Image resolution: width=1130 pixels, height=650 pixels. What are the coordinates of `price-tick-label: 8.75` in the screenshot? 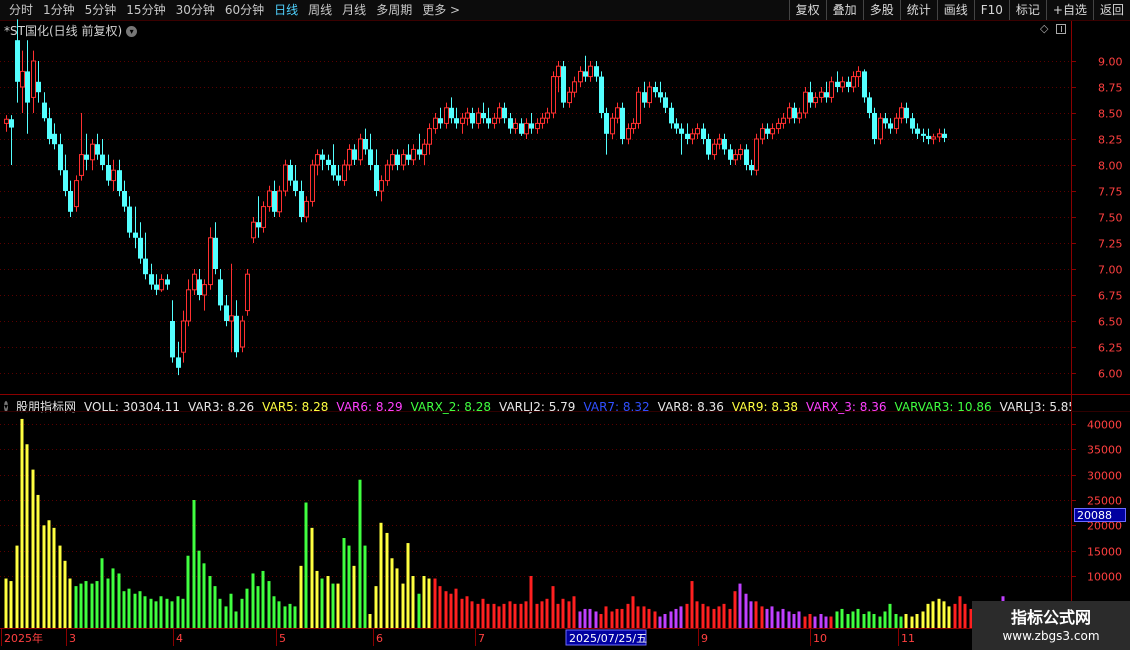 It's located at (1110, 88).